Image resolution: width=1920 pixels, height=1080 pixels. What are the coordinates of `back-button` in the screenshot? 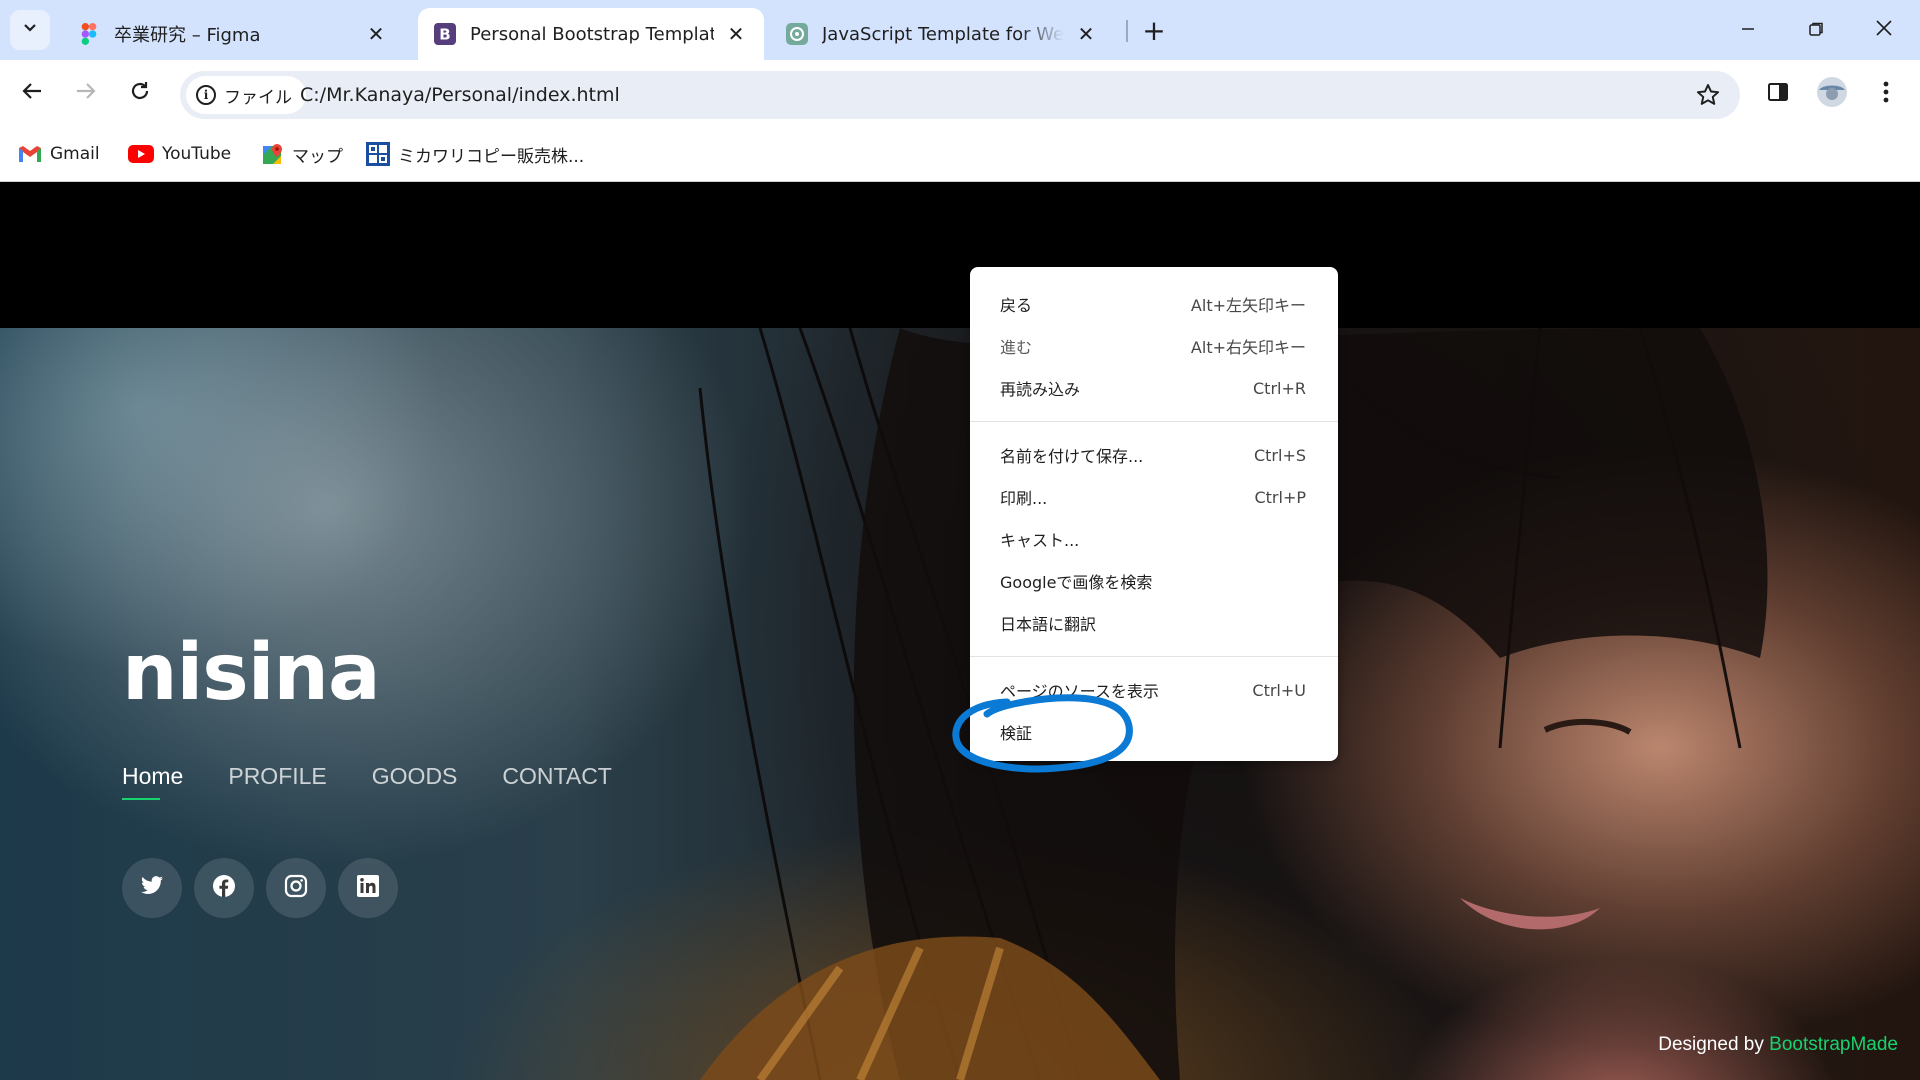 It's located at (32, 94).